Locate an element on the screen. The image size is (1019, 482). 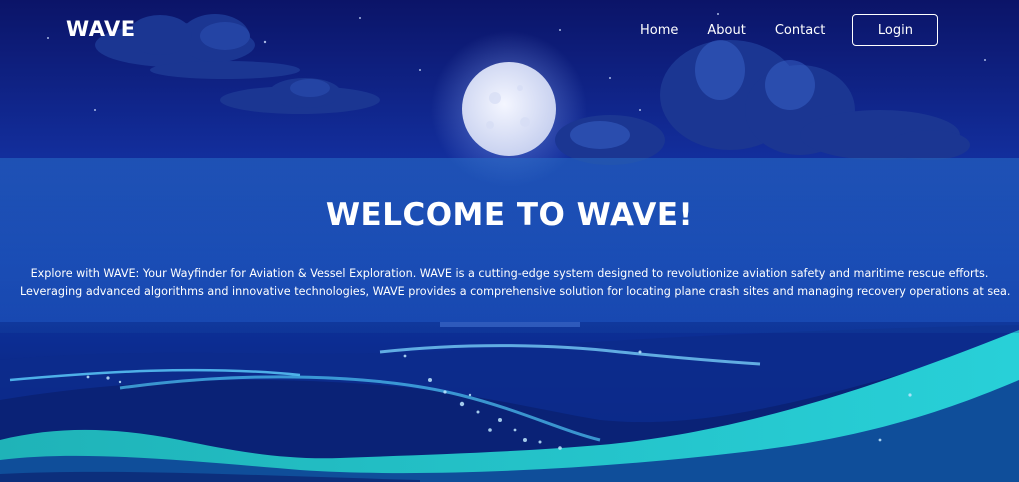
nav-contact-link: Contact is located at coordinates (800, 30).